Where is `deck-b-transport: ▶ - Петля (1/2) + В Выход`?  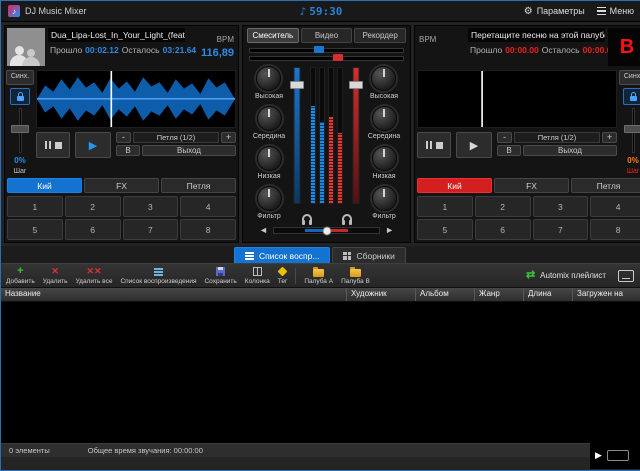
deck-b-transport: ▶ - Петля (1/2) + В Выход is located at coordinates (517, 145).